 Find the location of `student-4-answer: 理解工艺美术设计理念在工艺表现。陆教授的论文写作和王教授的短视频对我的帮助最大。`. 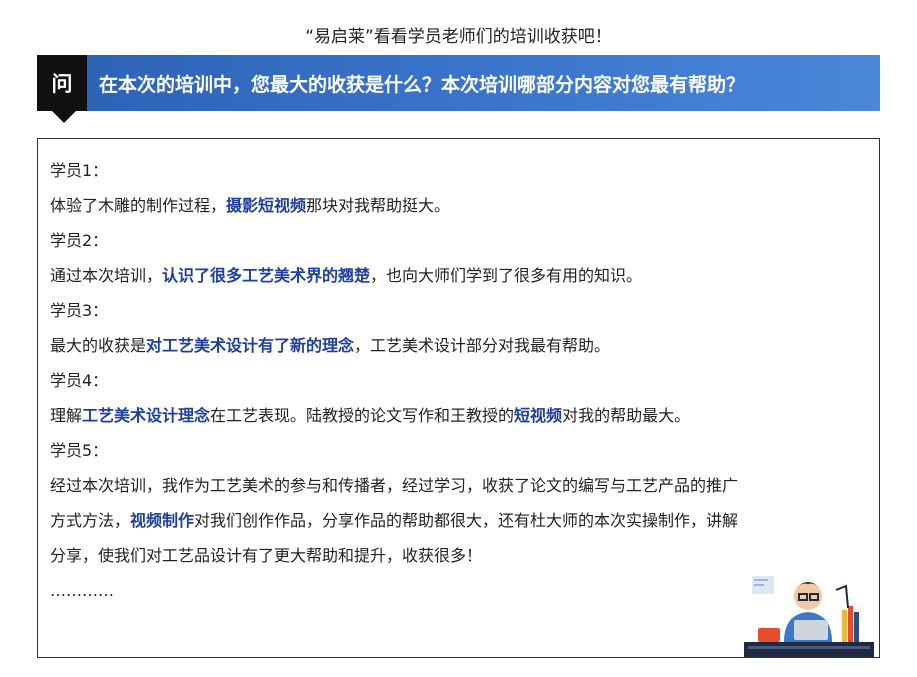

student-4-answer: 理解工艺美术设计理念在工艺表现。陆教授的论文写作和王教授的短视频对我的帮助最大。 is located at coordinates (459, 415).